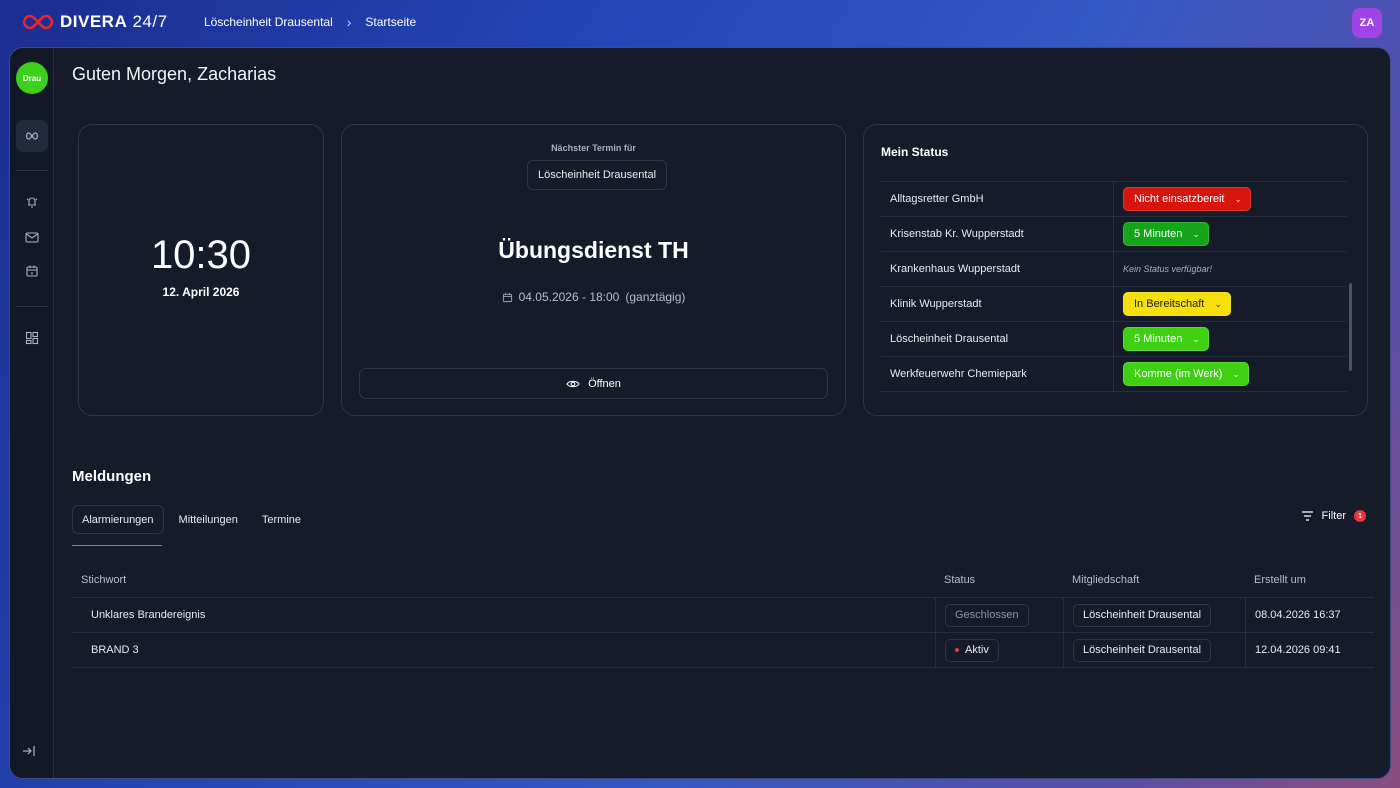 The width and height of the screenshot is (1400, 788). I want to click on status-select-label: Nicht einsatzbereit, so click(1179, 199).